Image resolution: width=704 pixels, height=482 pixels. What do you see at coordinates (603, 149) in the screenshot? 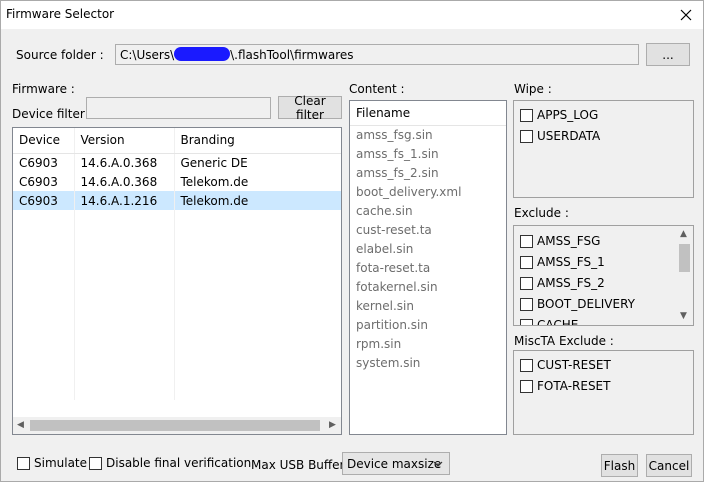
I see `wipe-group: APPS_LOG USERDATA` at bounding box center [603, 149].